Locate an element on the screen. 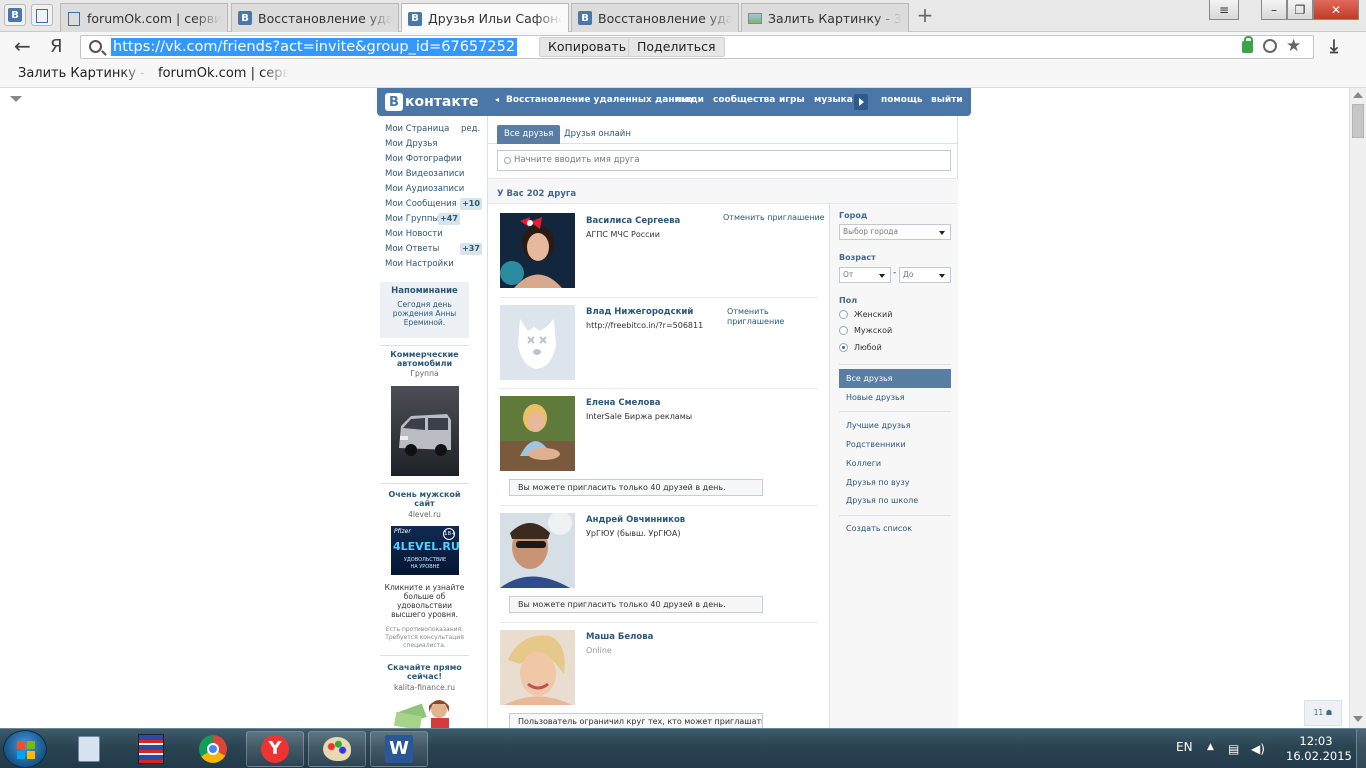 This screenshot has width=1366, height=768. scroll-up-arrow-icon is located at coordinates (1358, 95).